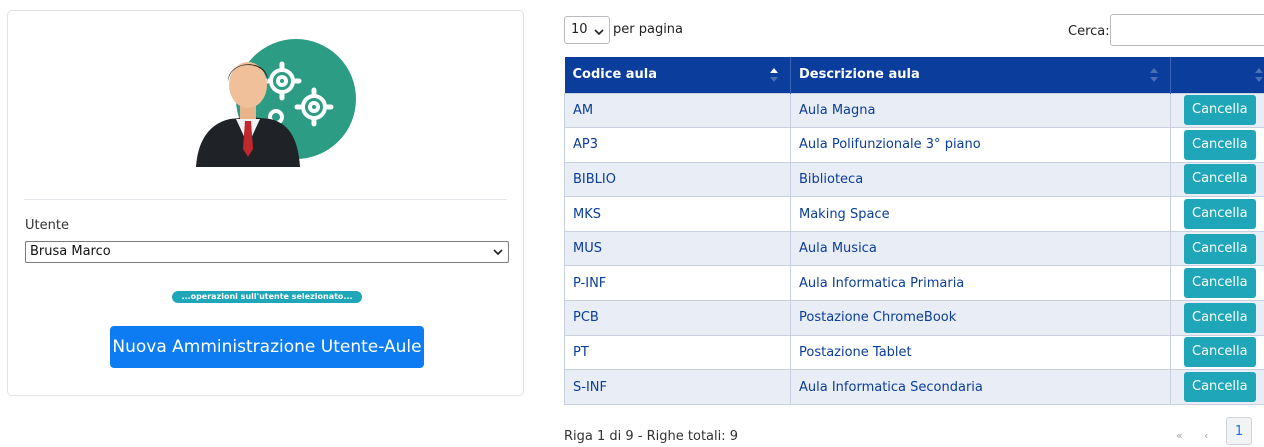 The image size is (1264, 447). What do you see at coordinates (774, 75) in the screenshot?
I see `sort-ascending-icon` at bounding box center [774, 75].